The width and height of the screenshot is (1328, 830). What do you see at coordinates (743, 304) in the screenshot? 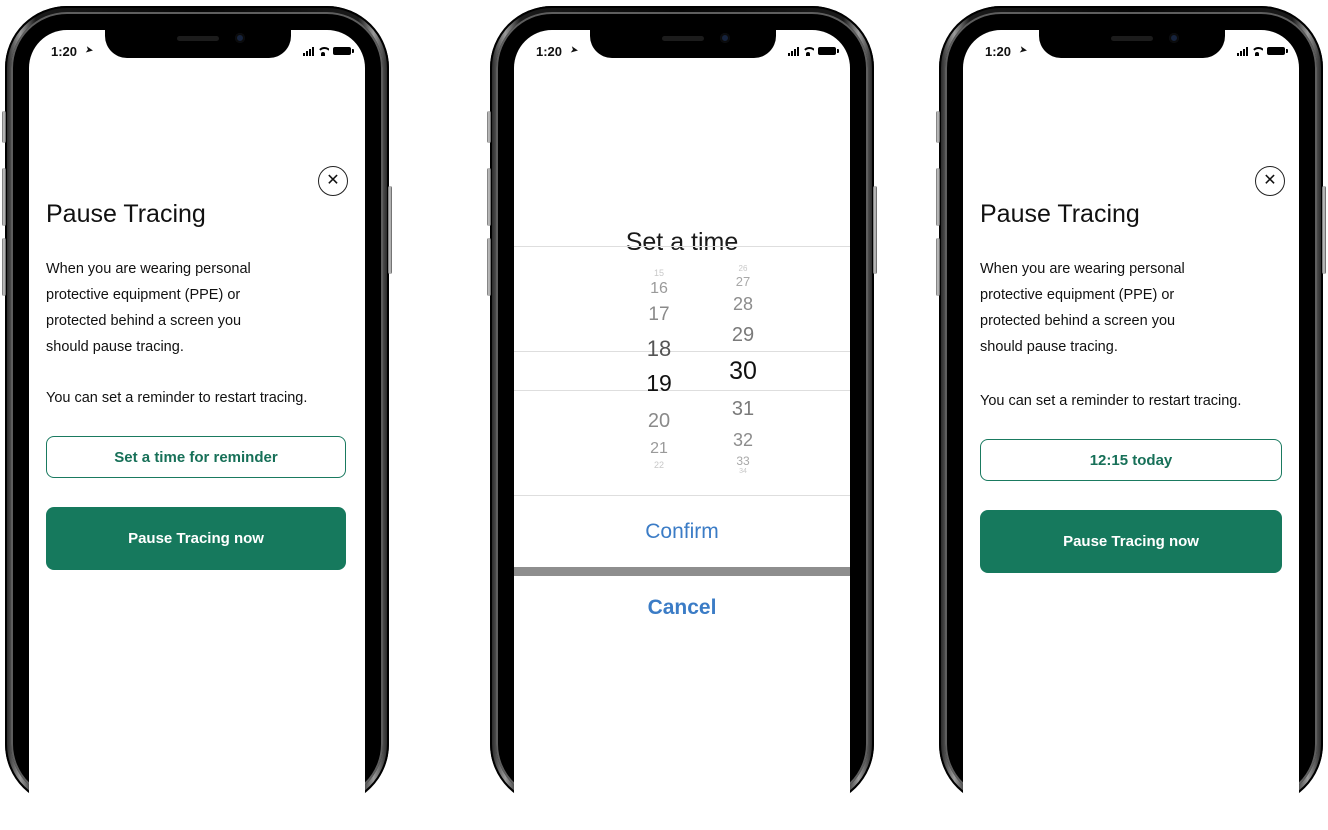
I see `minute-option: 28` at bounding box center [743, 304].